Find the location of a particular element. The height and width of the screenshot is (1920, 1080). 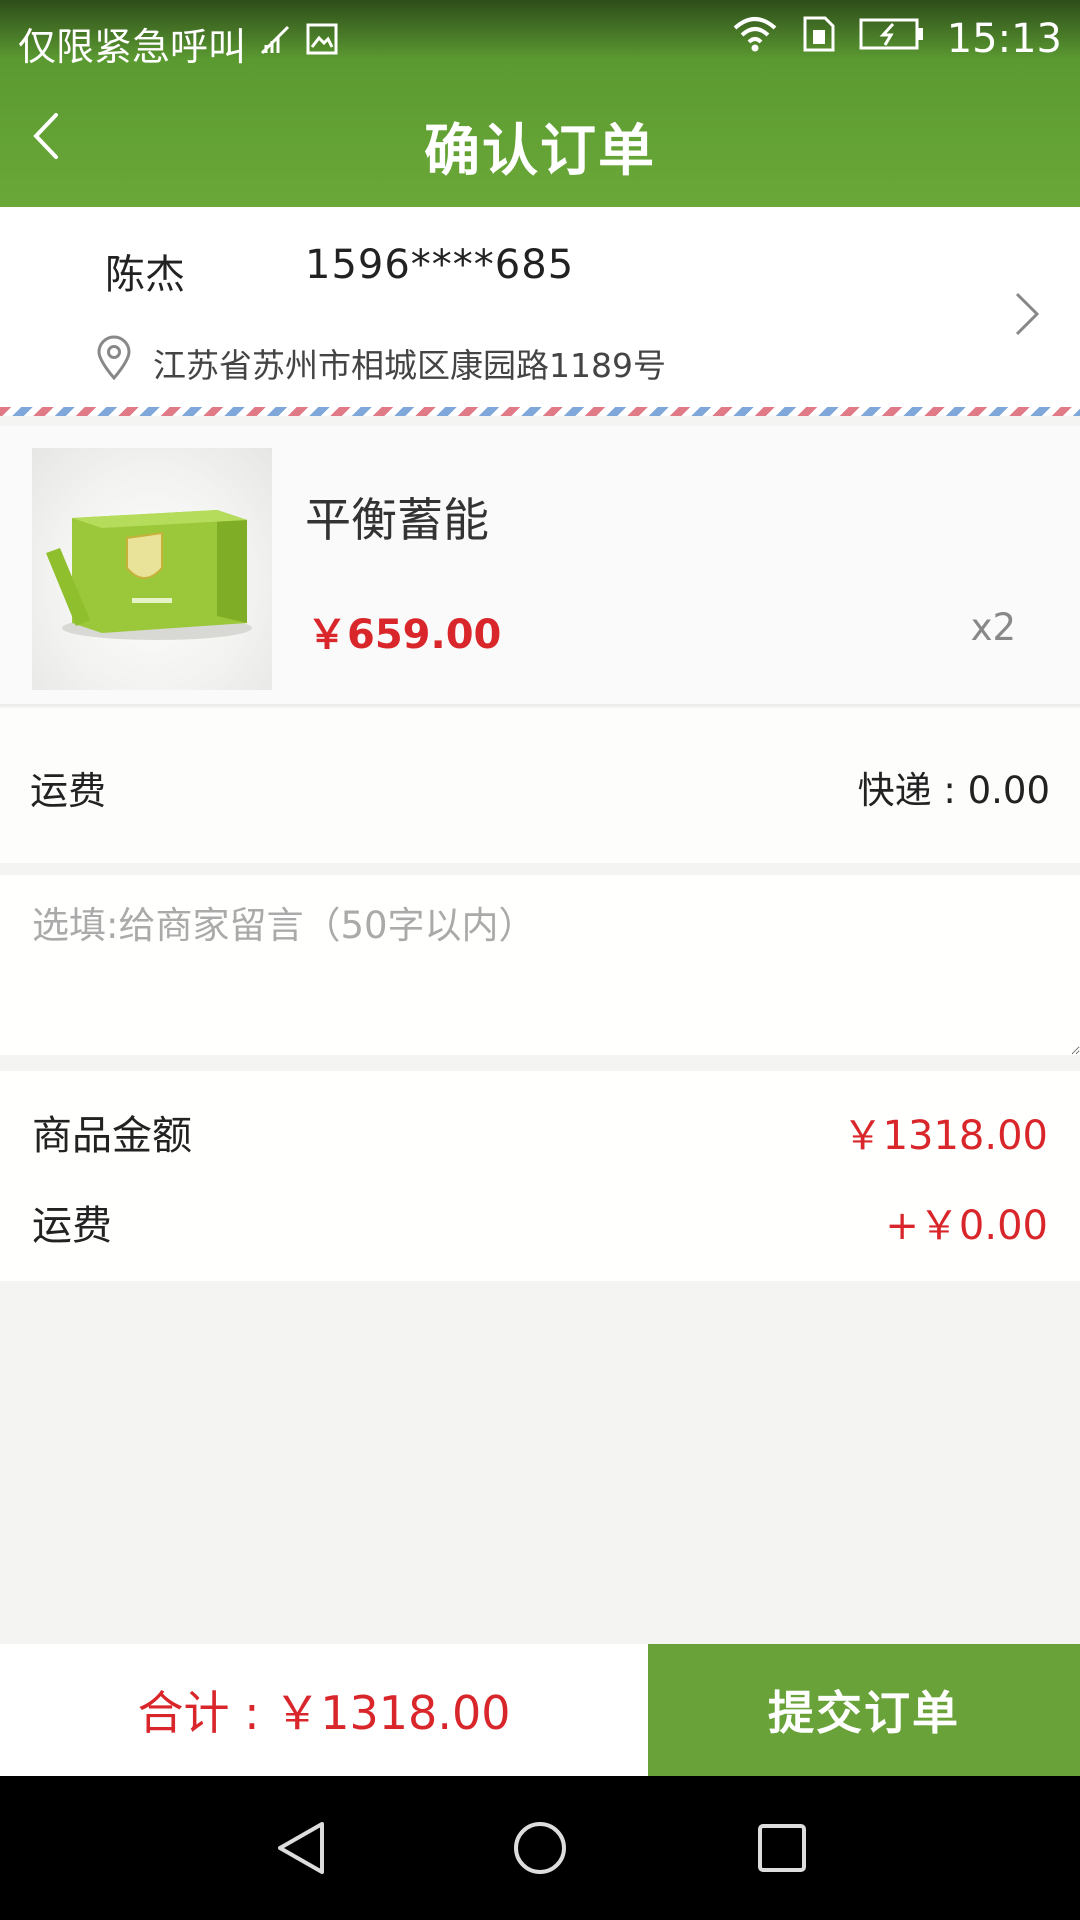

message-box is located at coordinates (540, 965).